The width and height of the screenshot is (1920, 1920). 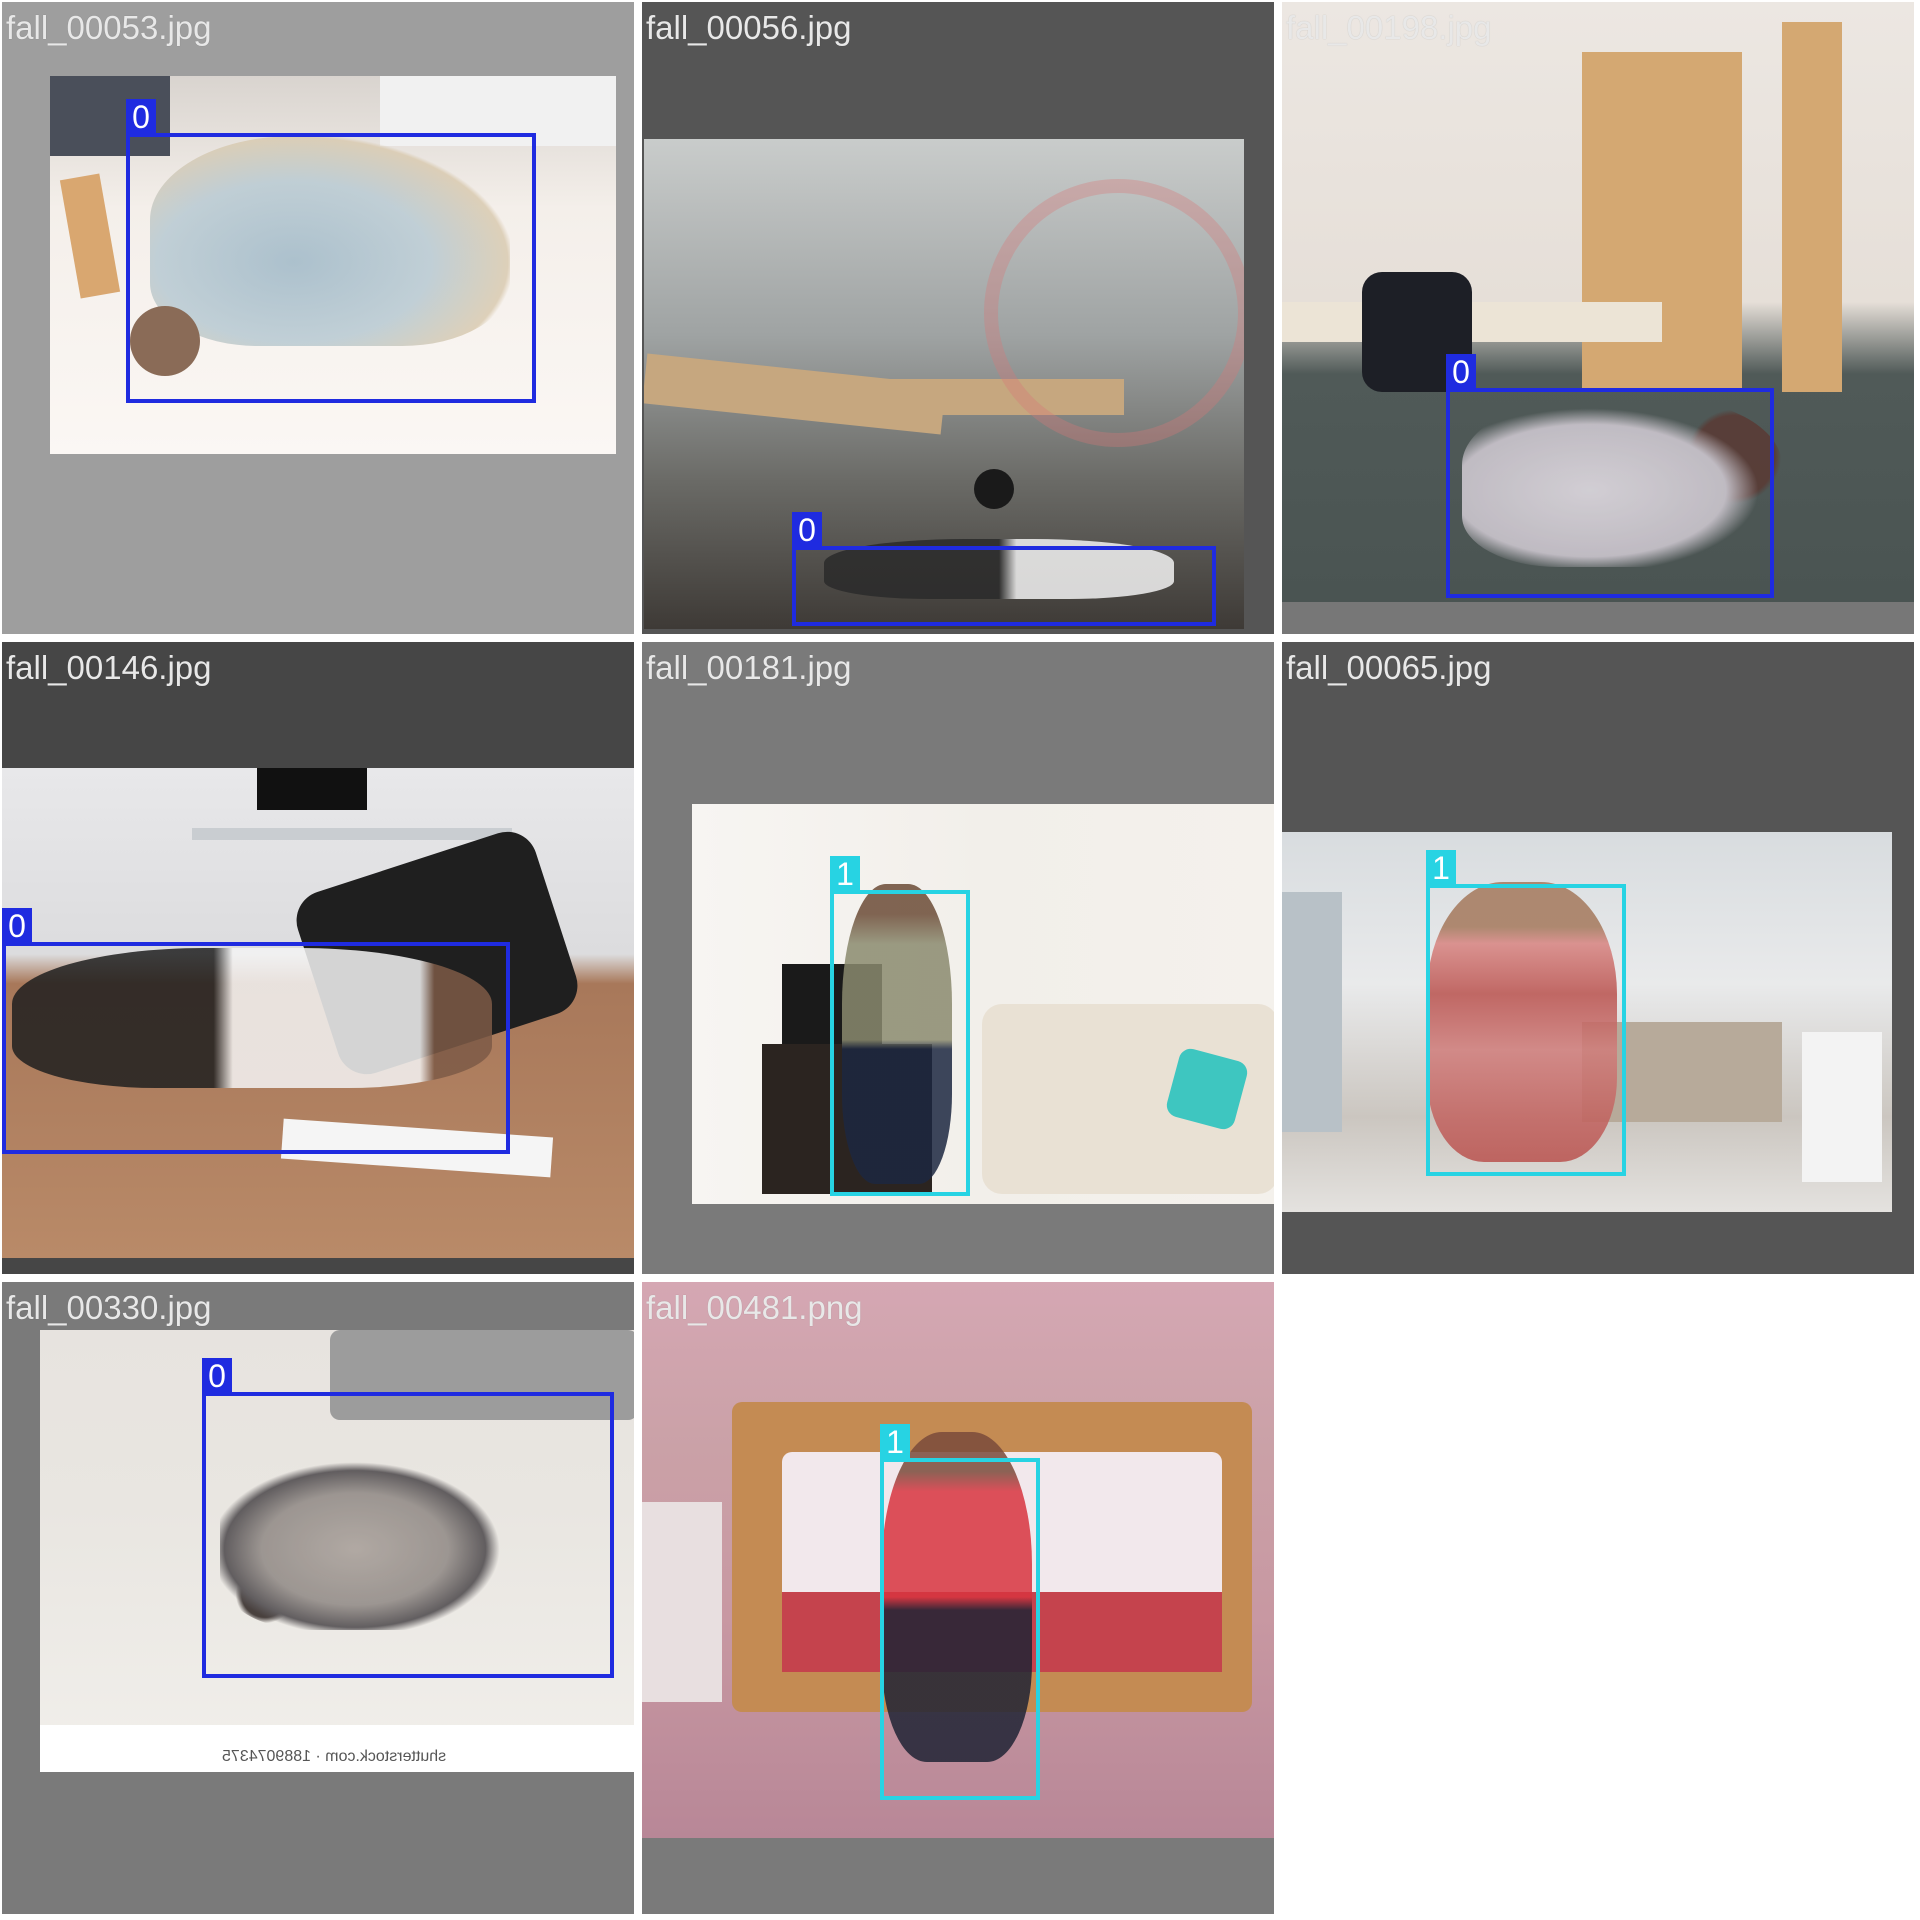 I want to click on image-filename: fall_00330.jpg, so click(x=109, y=1307).